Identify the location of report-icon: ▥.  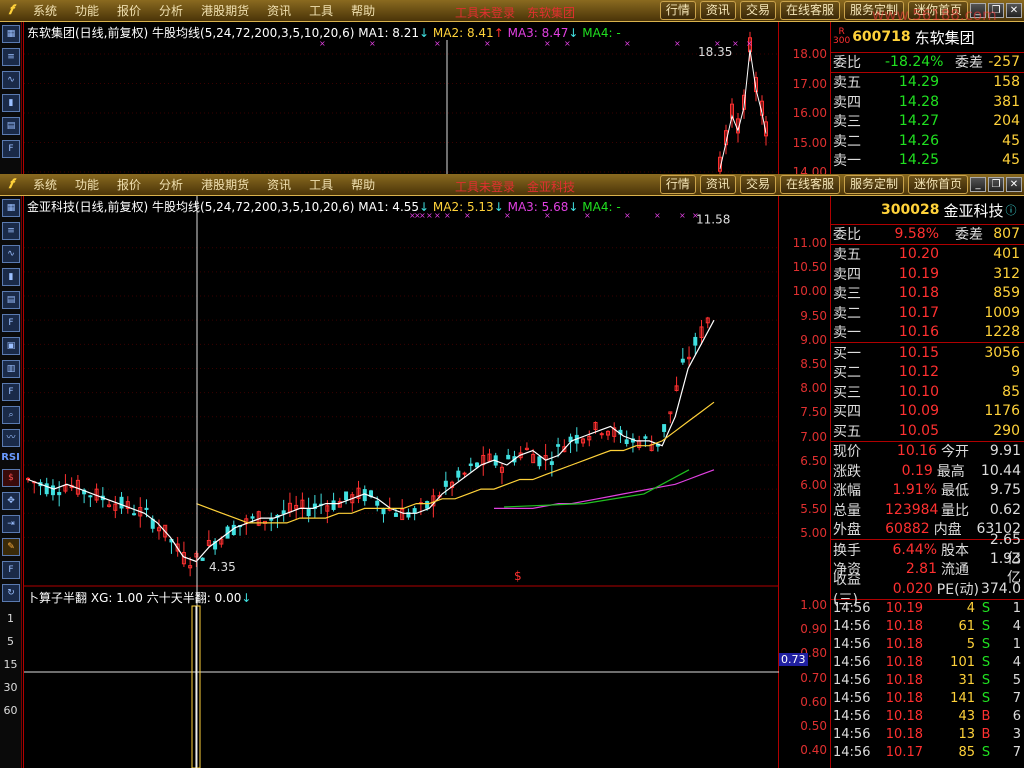
(11, 369).